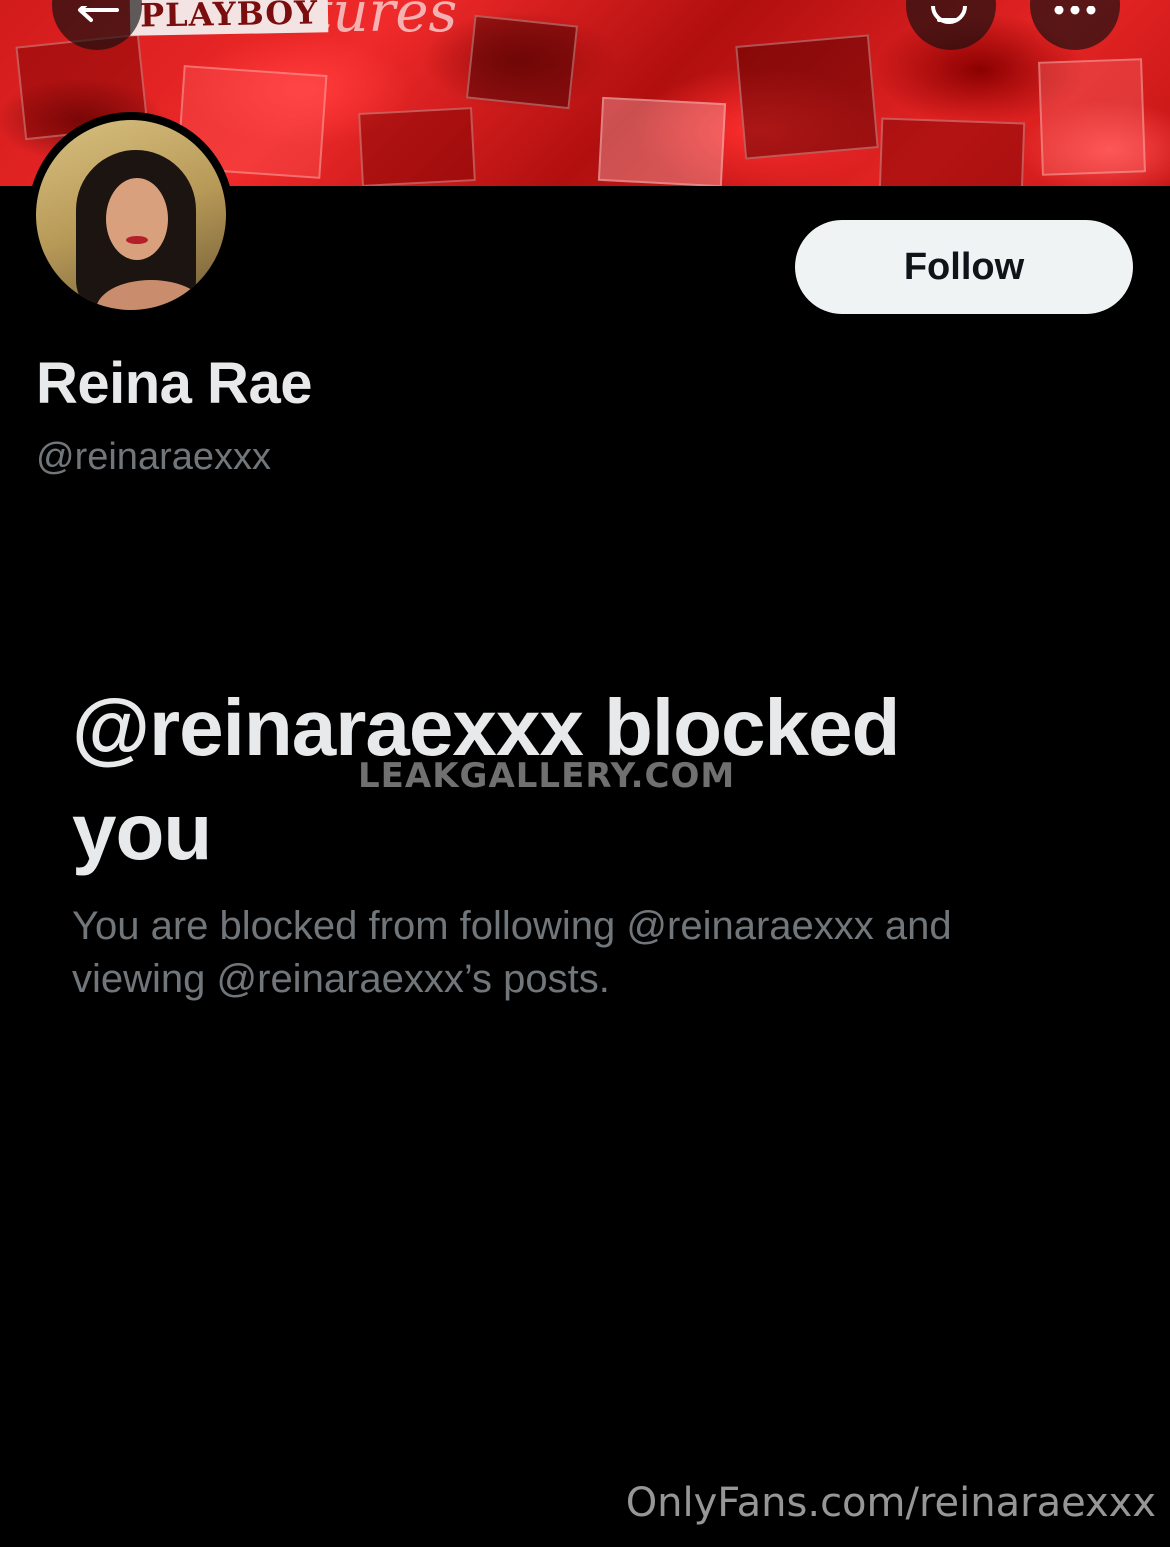 The height and width of the screenshot is (1547, 1170). I want to click on display-name: Reina Rae, so click(174, 383).